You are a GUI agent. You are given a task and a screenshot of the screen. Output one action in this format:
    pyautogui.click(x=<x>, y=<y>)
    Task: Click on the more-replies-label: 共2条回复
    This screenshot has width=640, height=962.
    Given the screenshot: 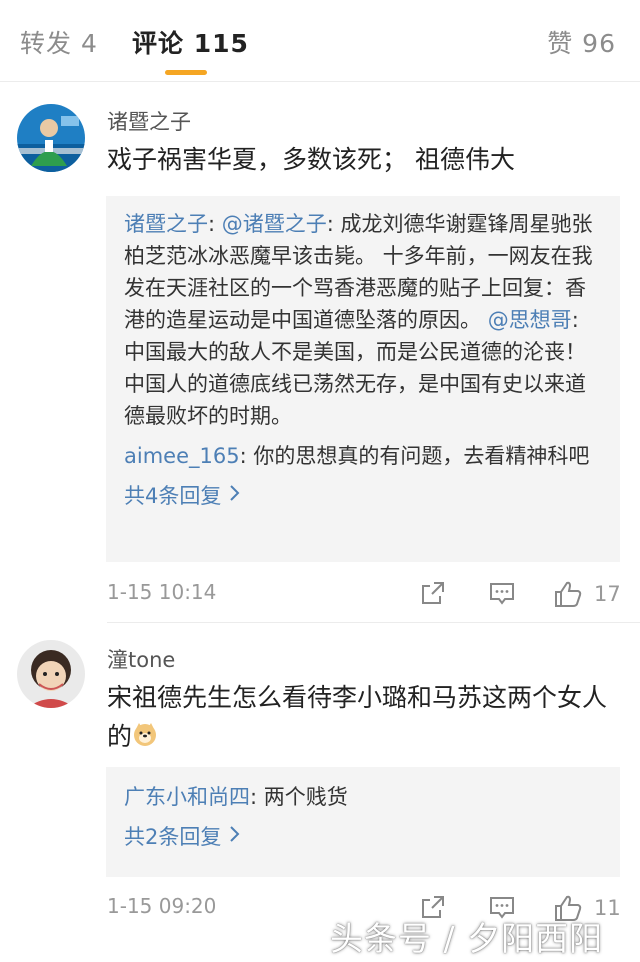 What is the action you would take?
    pyautogui.click(x=173, y=837)
    